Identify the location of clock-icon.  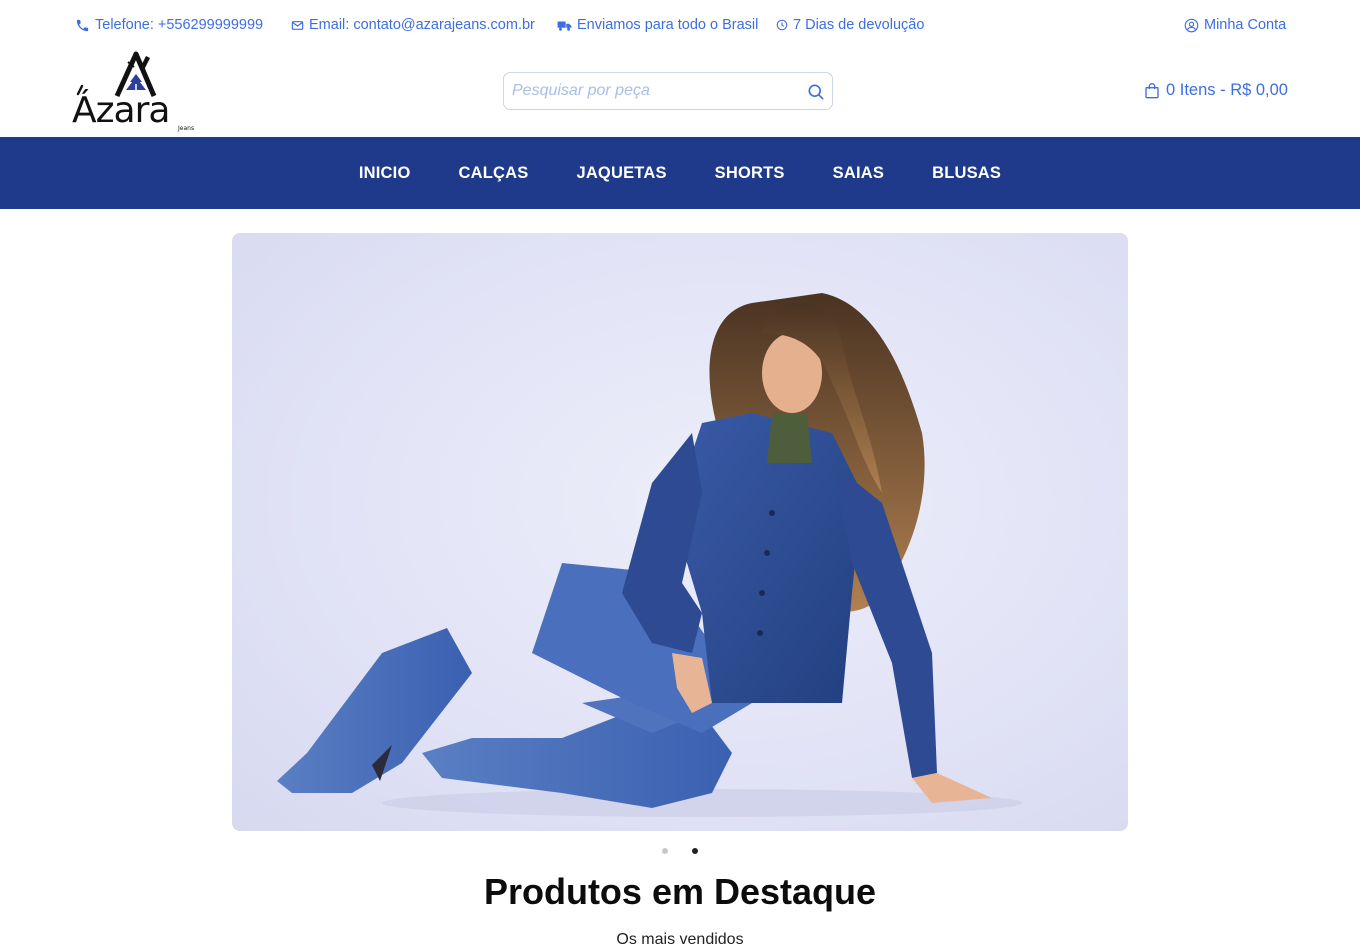
(782, 25).